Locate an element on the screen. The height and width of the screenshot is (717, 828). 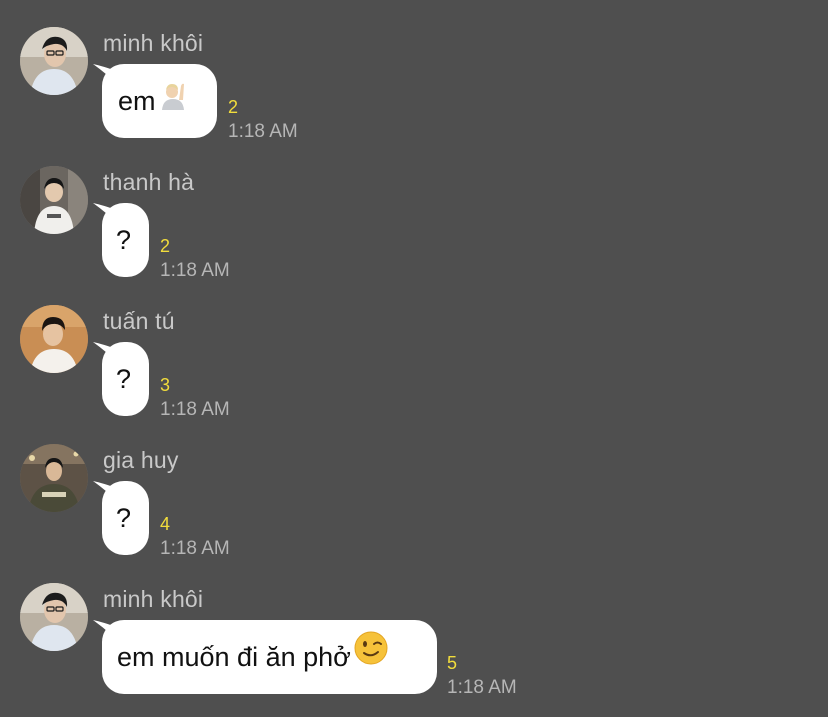
message-bubble: em is located at coordinates (155, 101).